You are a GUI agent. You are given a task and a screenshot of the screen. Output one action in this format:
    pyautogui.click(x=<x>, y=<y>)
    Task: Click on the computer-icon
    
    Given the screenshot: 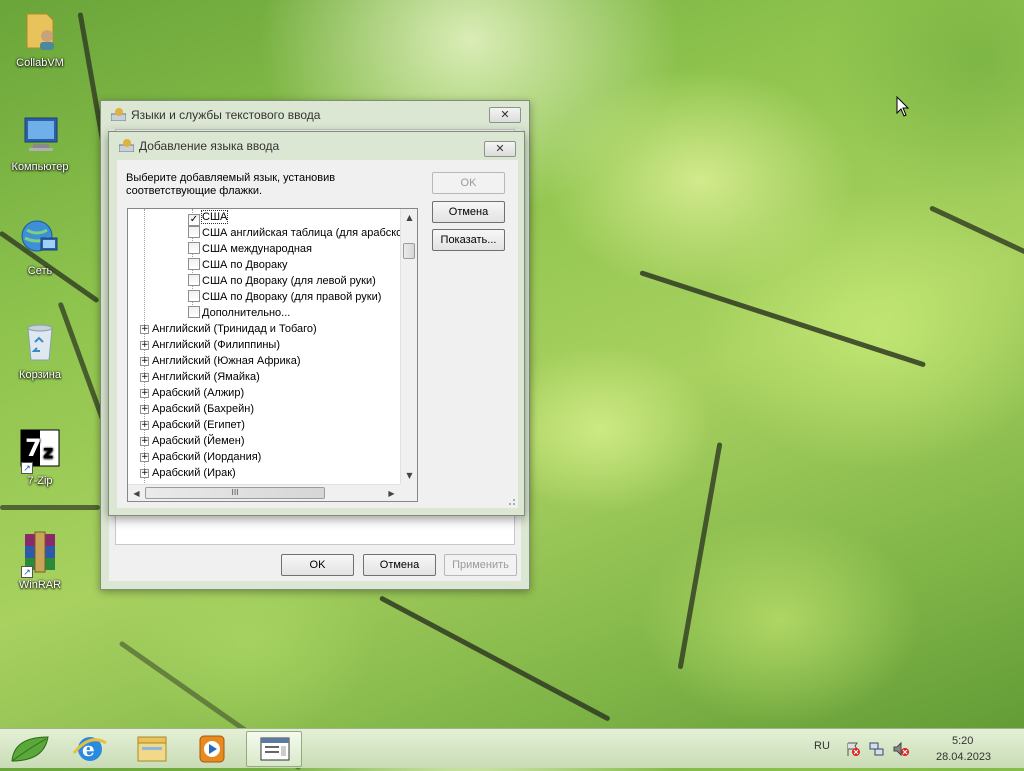 What is the action you would take?
    pyautogui.click(x=40, y=135)
    